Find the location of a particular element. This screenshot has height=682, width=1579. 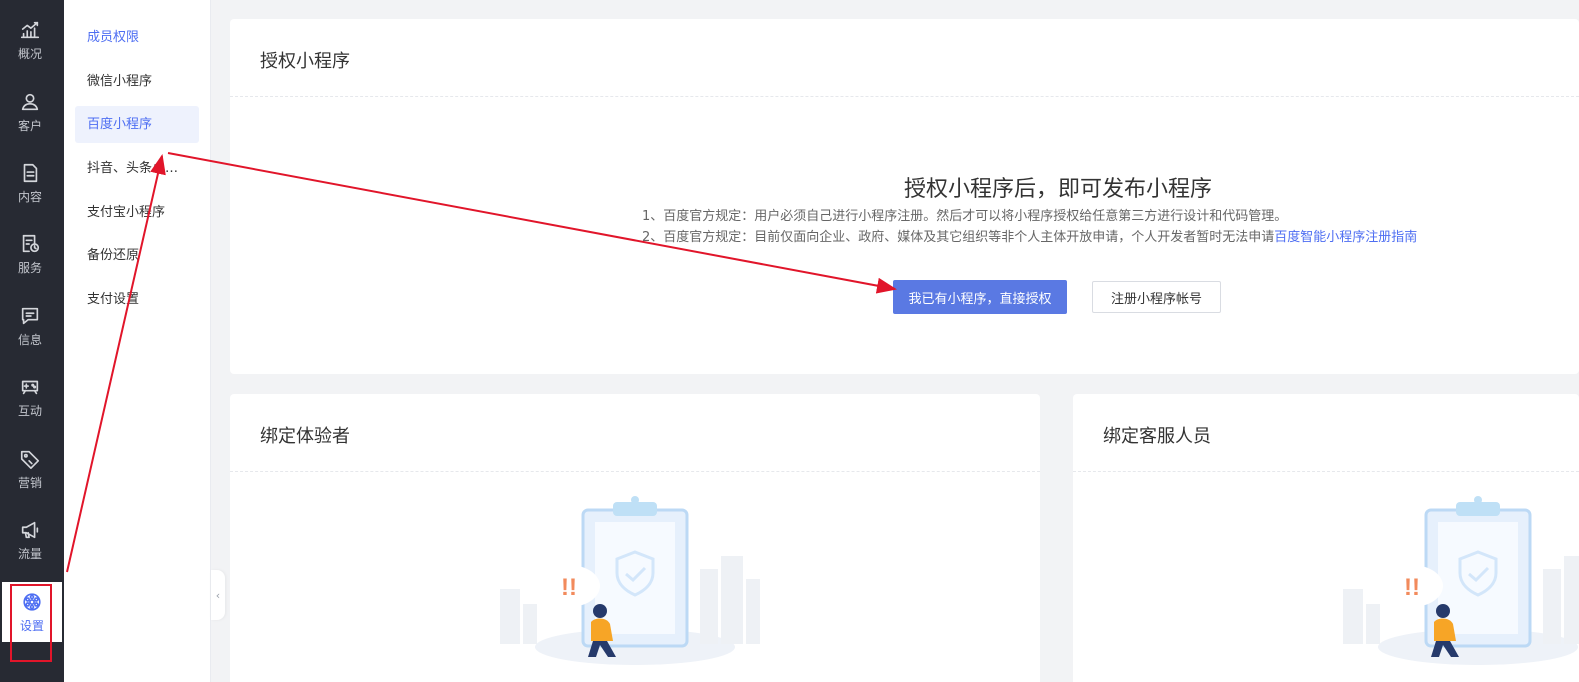

card-title: 授权小程序 is located at coordinates (305, 61).